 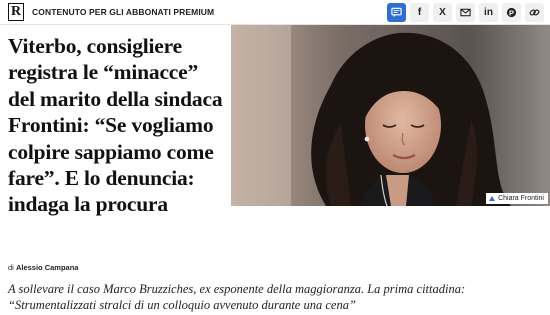 I want to click on link-icon, so click(x=534, y=12).